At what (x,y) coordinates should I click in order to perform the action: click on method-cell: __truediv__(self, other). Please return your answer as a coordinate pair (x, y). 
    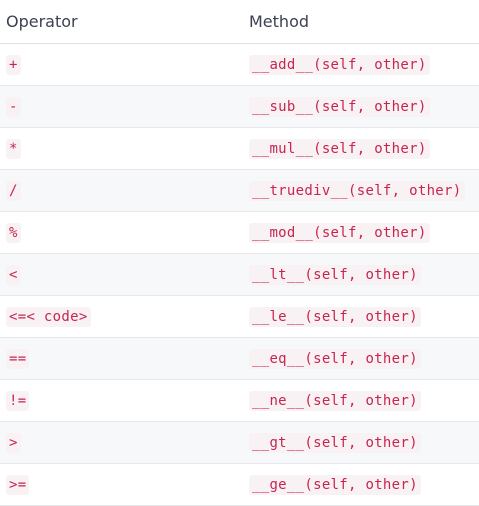
    Looking at the image, I should click on (357, 190).